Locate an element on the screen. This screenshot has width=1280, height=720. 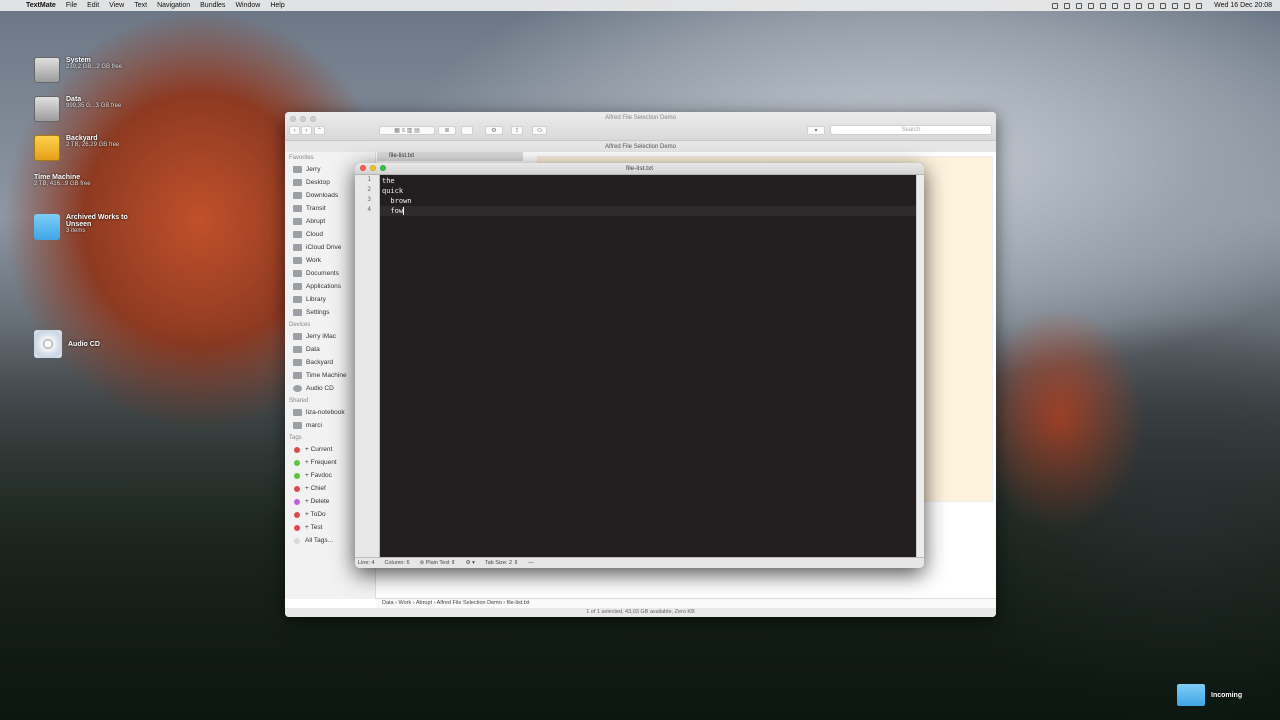
menu-file: File is located at coordinates (71, 5).